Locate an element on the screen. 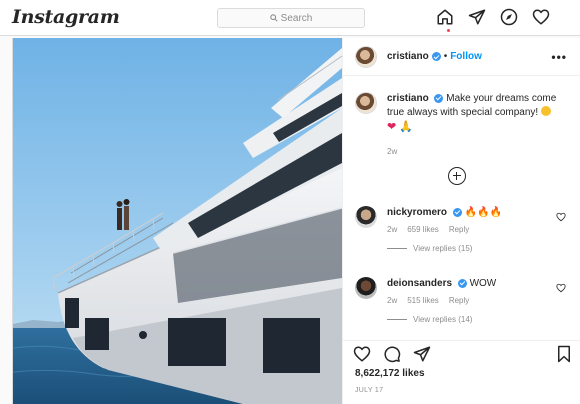  view-replies-button: View replies (14) is located at coordinates (478, 319).